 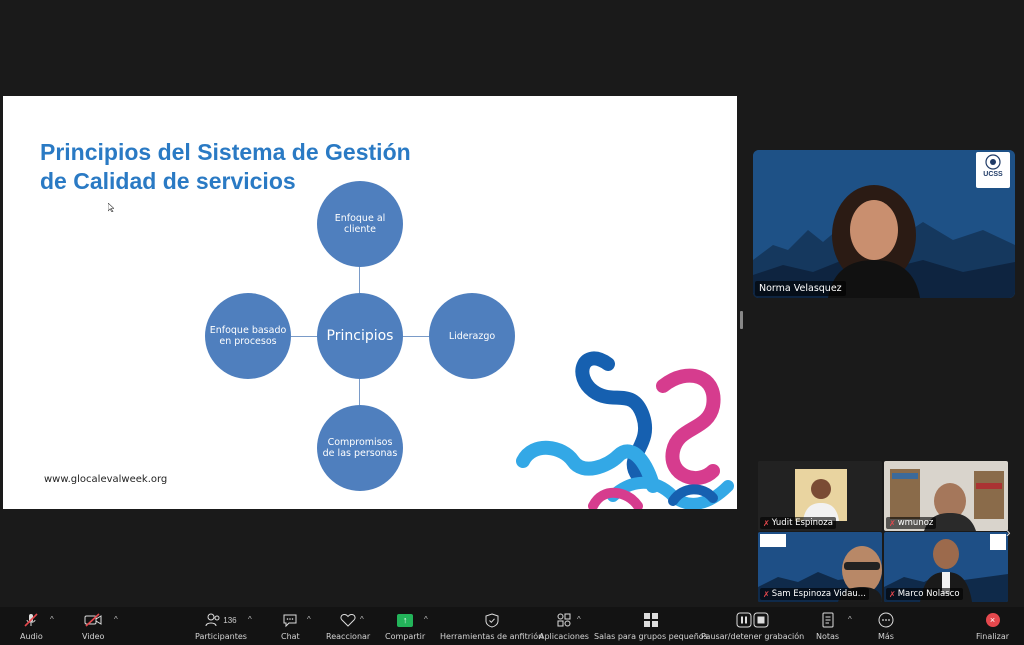 What do you see at coordinates (741, 320) in the screenshot?
I see `panel-resize-handle` at bounding box center [741, 320].